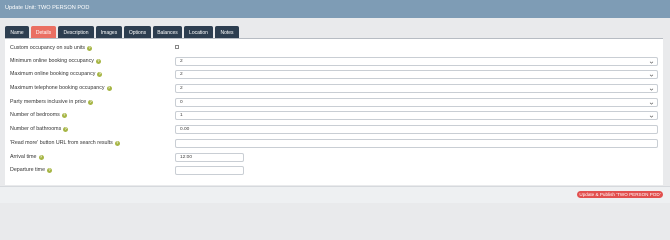 The width and height of the screenshot is (670, 240). I want to click on departure-time-input, so click(209, 170).